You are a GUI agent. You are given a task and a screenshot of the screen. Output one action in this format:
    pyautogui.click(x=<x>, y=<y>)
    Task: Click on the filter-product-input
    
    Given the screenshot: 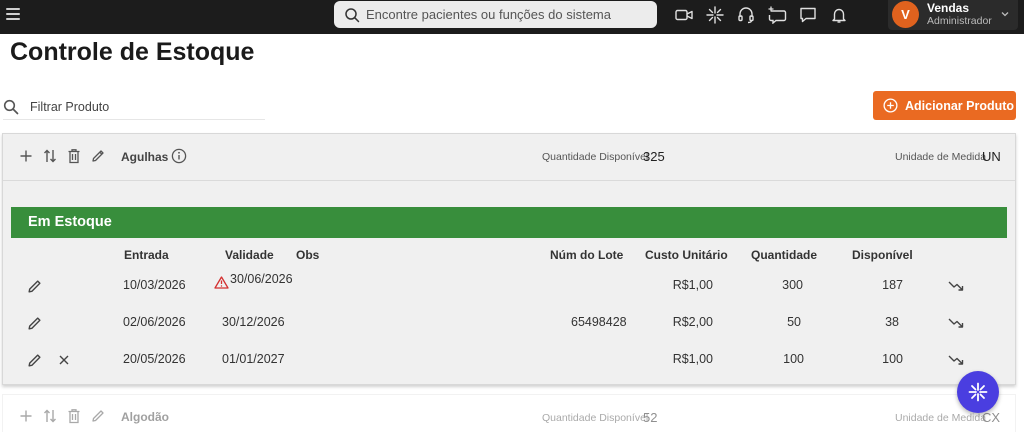 What is the action you would take?
    pyautogui.click(x=140, y=107)
    